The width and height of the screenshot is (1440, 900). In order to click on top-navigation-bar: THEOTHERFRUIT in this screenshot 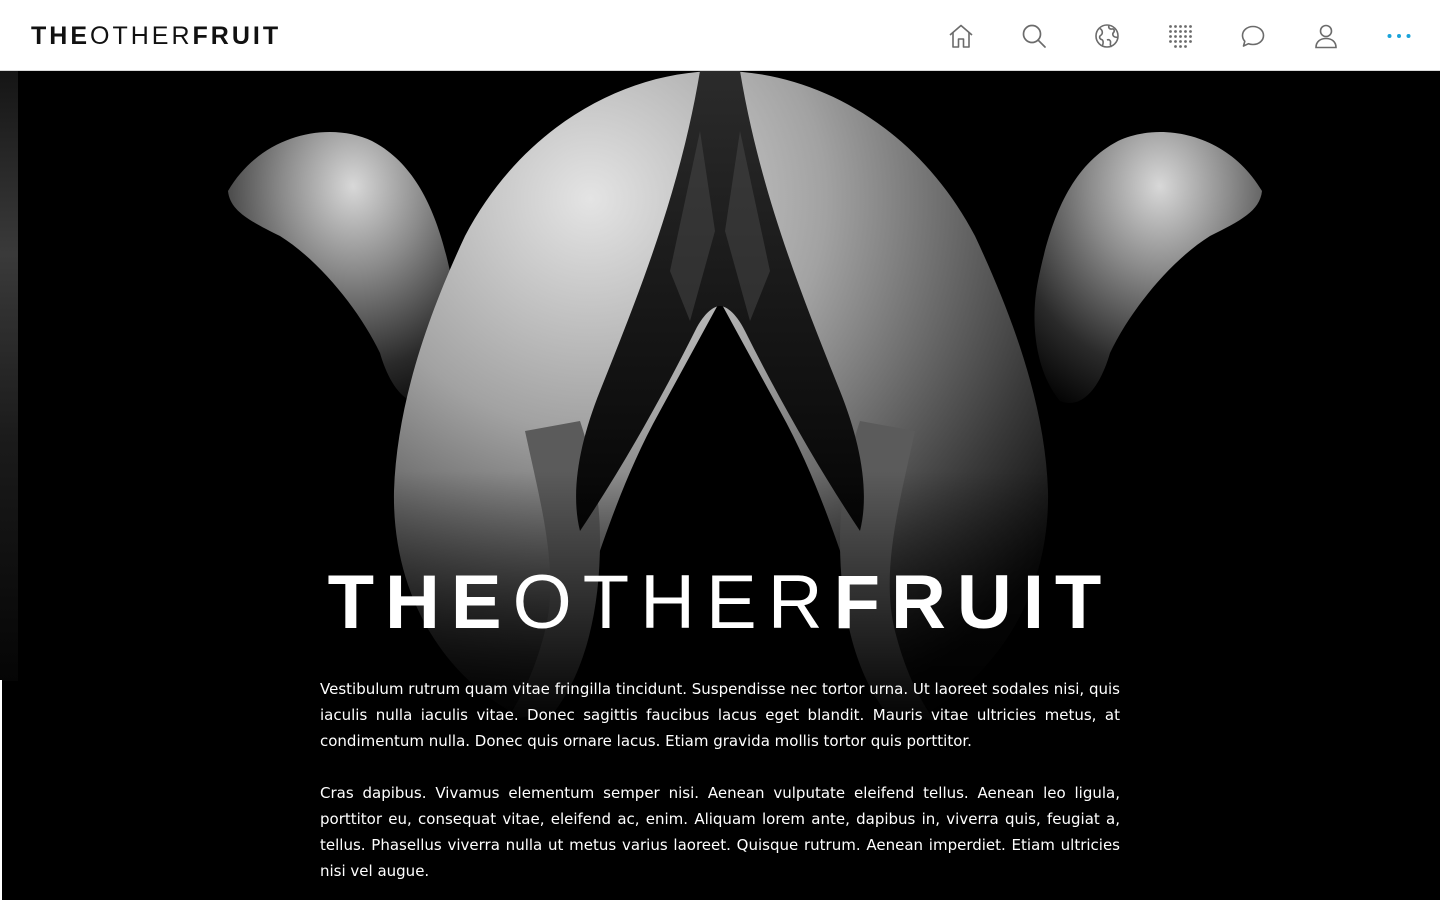, I will do `click(720, 35)`.